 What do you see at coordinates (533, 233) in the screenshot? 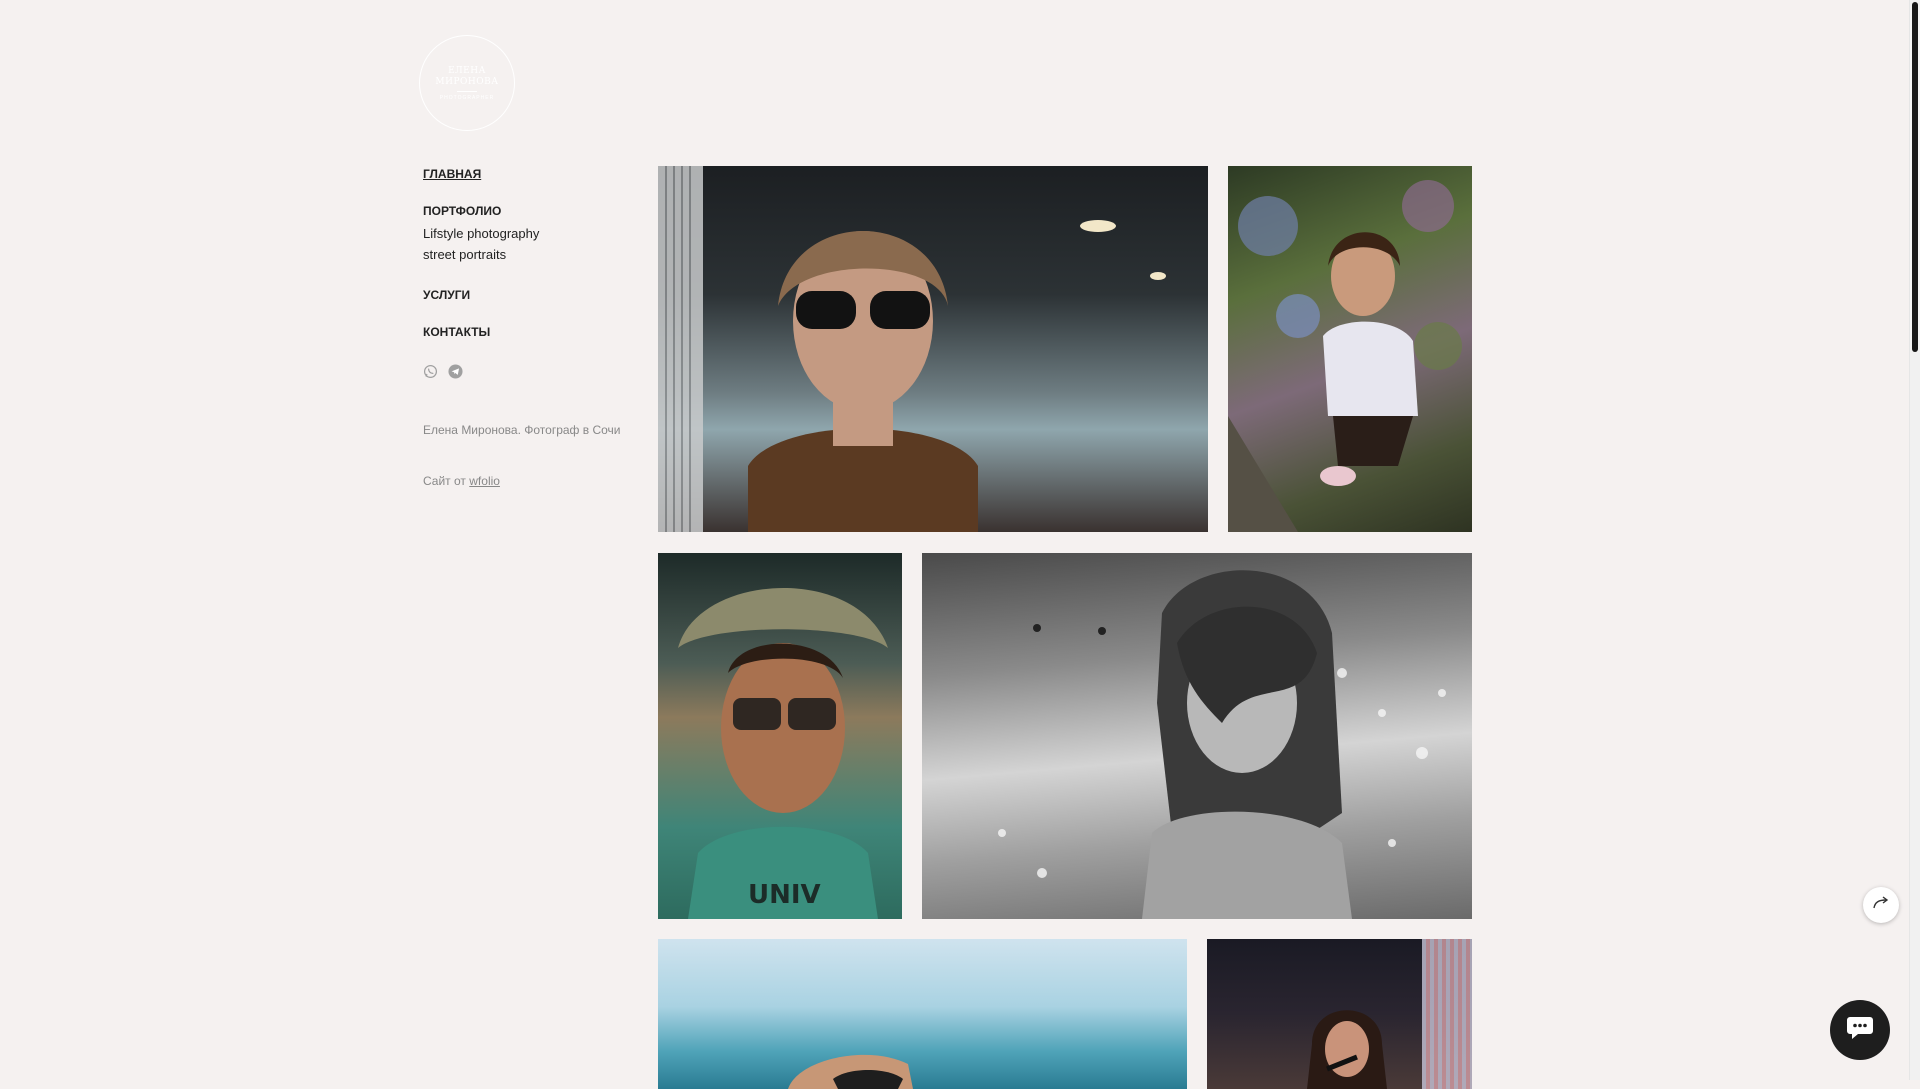
I see `nav-lifestyle-photography: Lifstyle photography` at bounding box center [533, 233].